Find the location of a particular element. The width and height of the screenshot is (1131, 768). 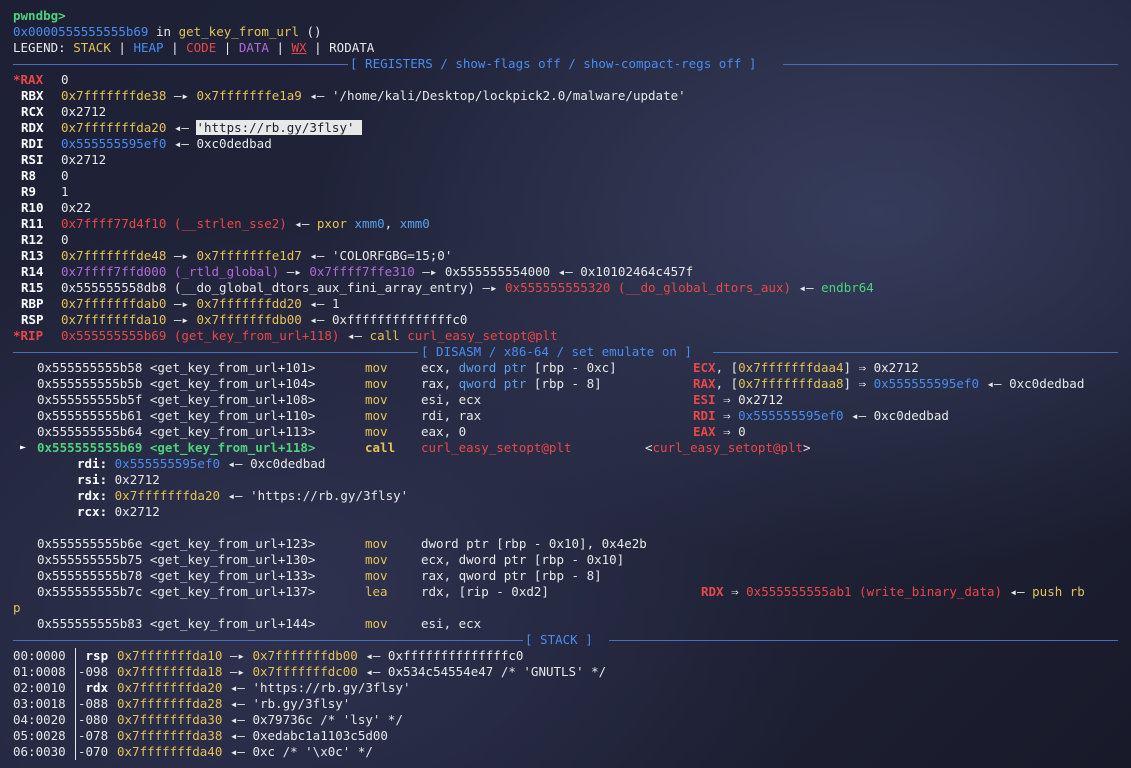

text-segment: 0x10102464c457f is located at coordinates (637, 271).